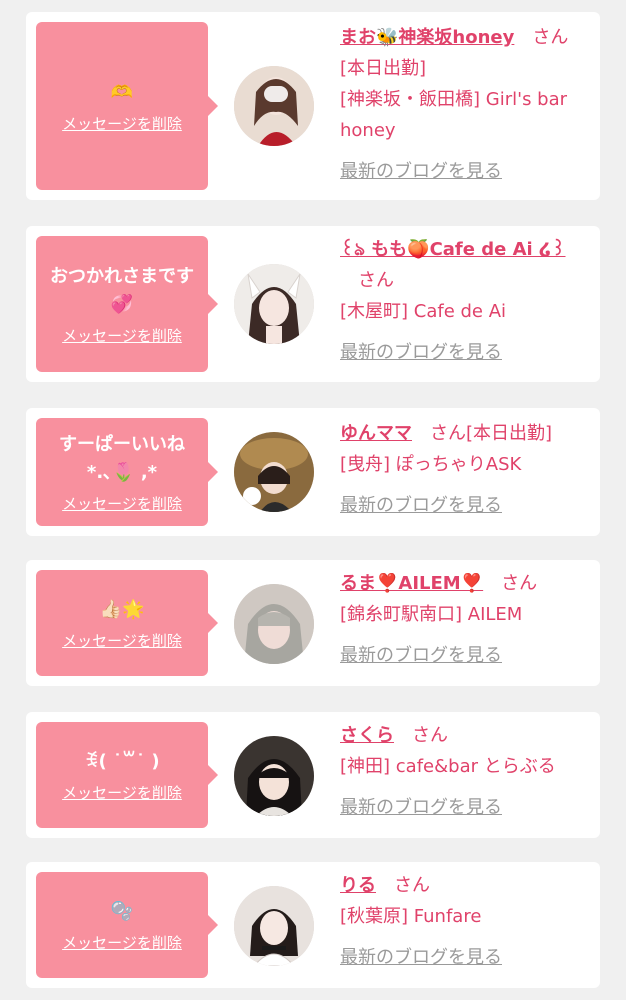 This screenshot has height=1000, width=626. I want to click on message-bubble: 🫧 メッセージを削除, so click(127, 925).